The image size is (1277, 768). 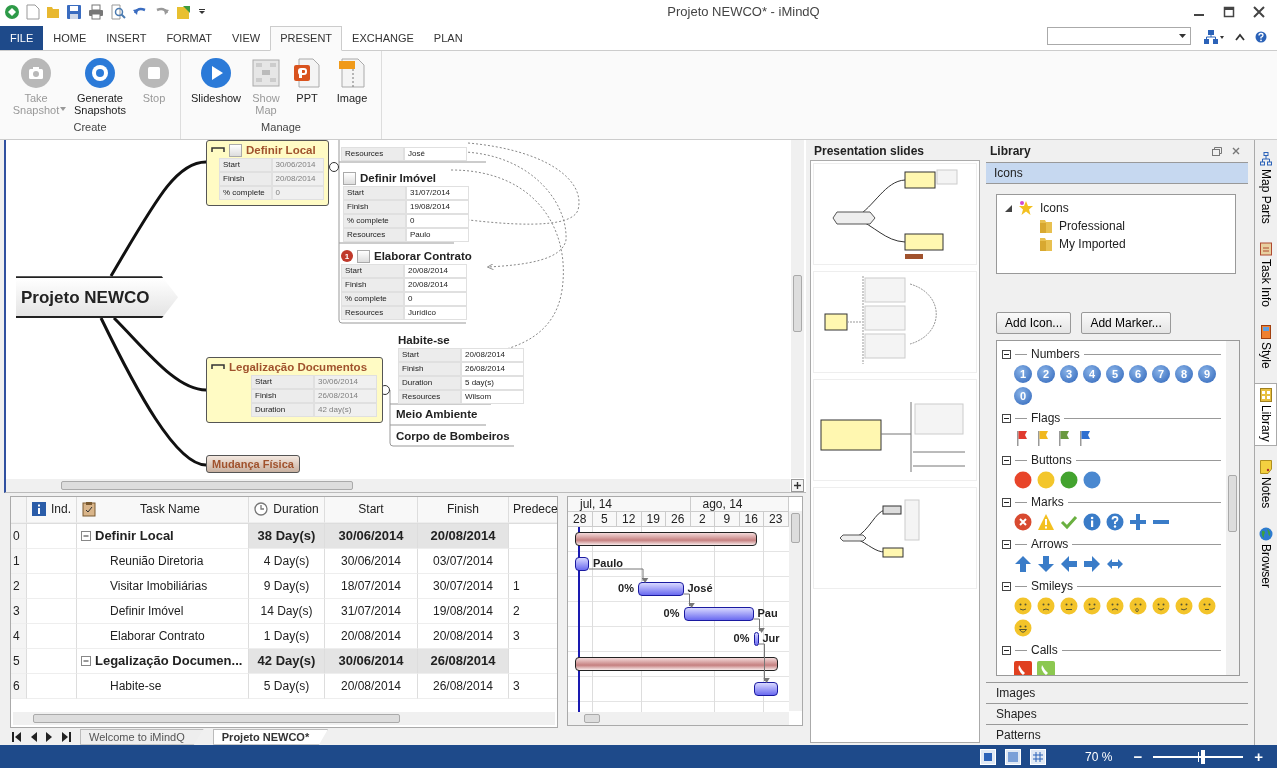 What do you see at coordinates (1258, 757) in the screenshot?
I see `zoom-in-button: +` at bounding box center [1258, 757].